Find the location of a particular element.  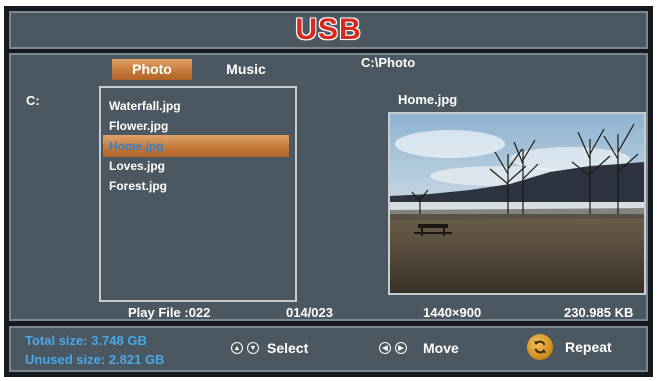

select-hint: ▲ ▼ Select is located at coordinates (269, 348).